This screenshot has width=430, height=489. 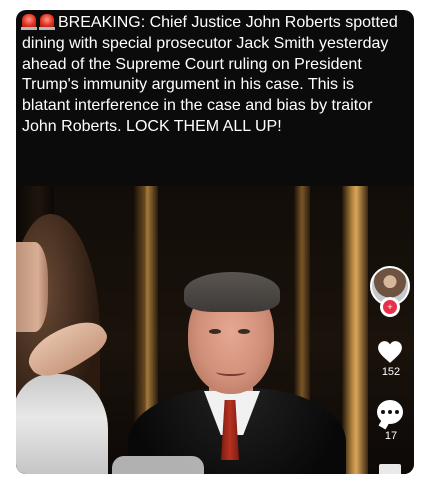 What do you see at coordinates (232, 292) in the screenshot?
I see `judge-hair` at bounding box center [232, 292].